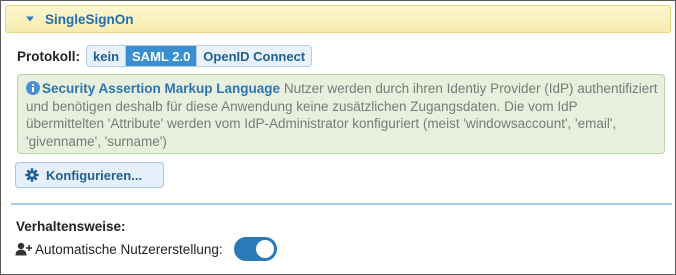 The width and height of the screenshot is (676, 275). What do you see at coordinates (253, 56) in the screenshot?
I see `protocol-option-openid: OpenID Connect` at bounding box center [253, 56].